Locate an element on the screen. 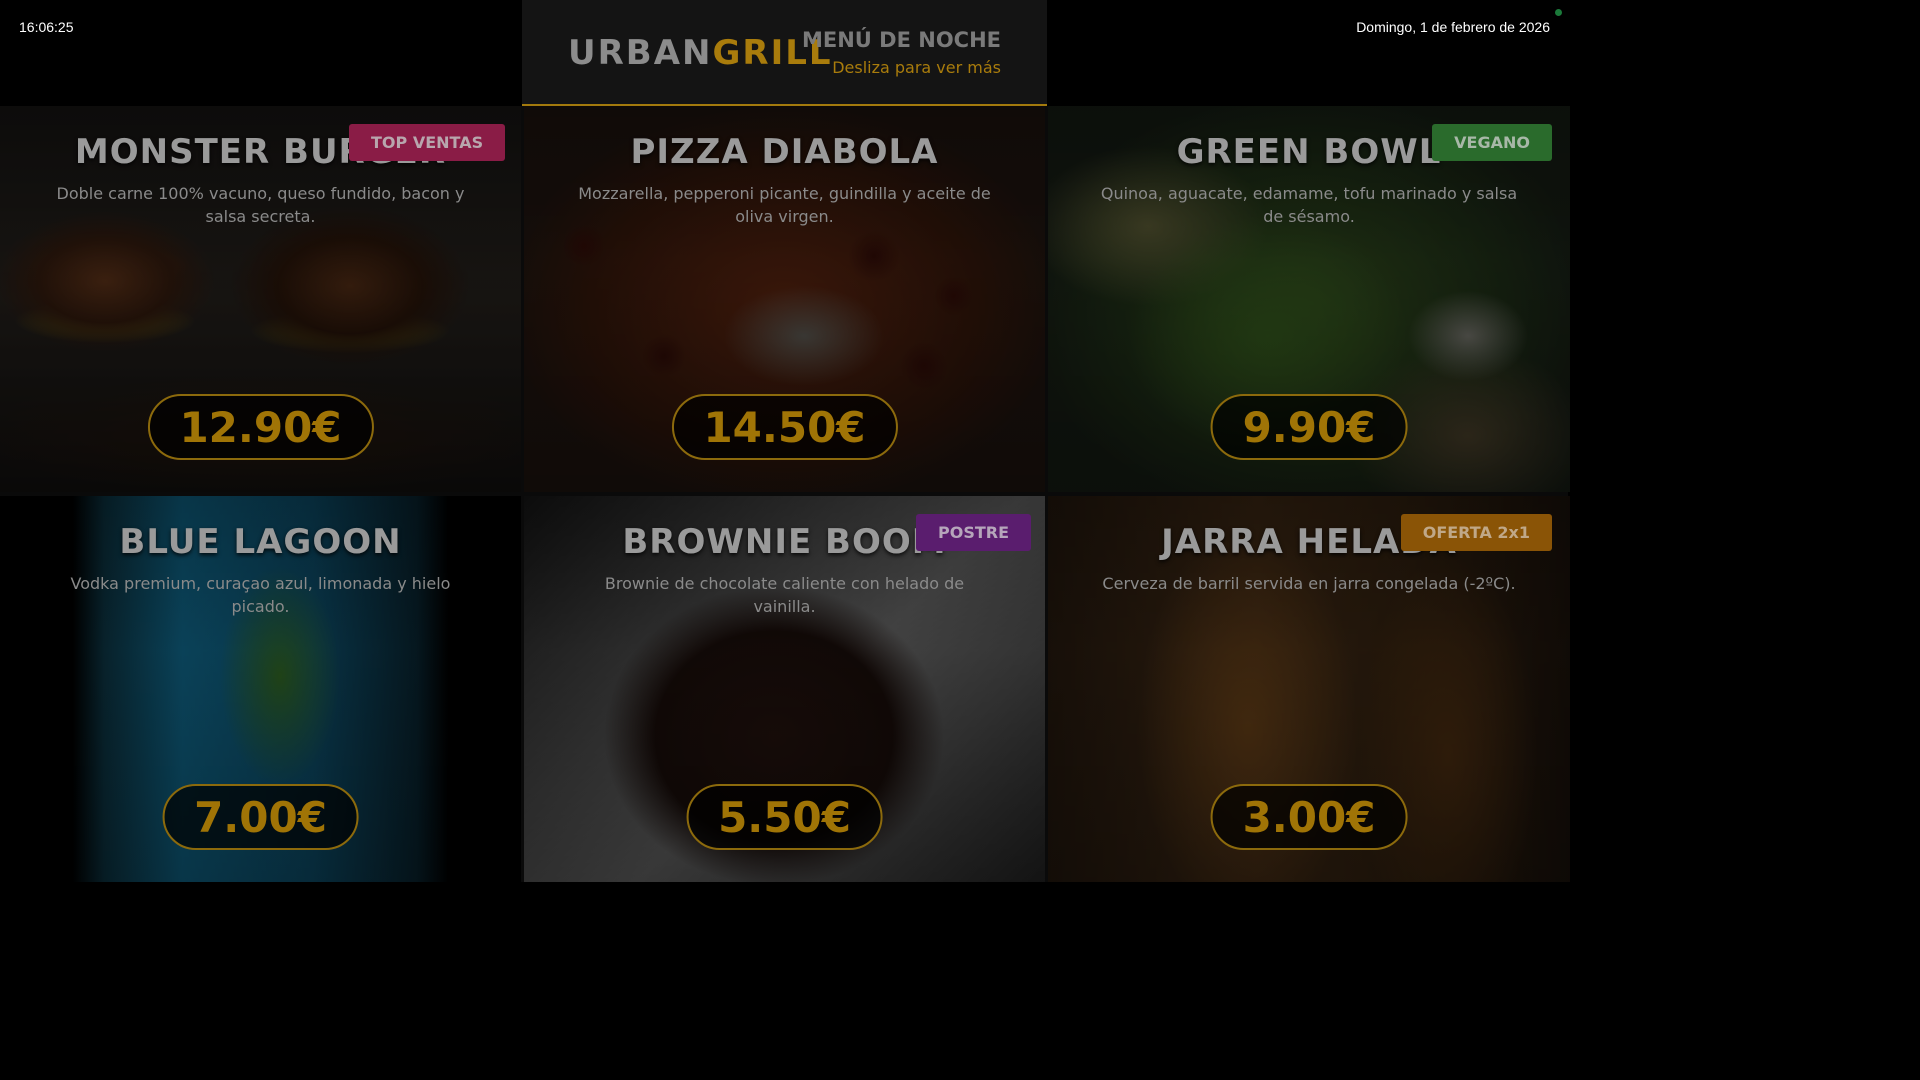  item-price: 5.50€ is located at coordinates (784, 817).